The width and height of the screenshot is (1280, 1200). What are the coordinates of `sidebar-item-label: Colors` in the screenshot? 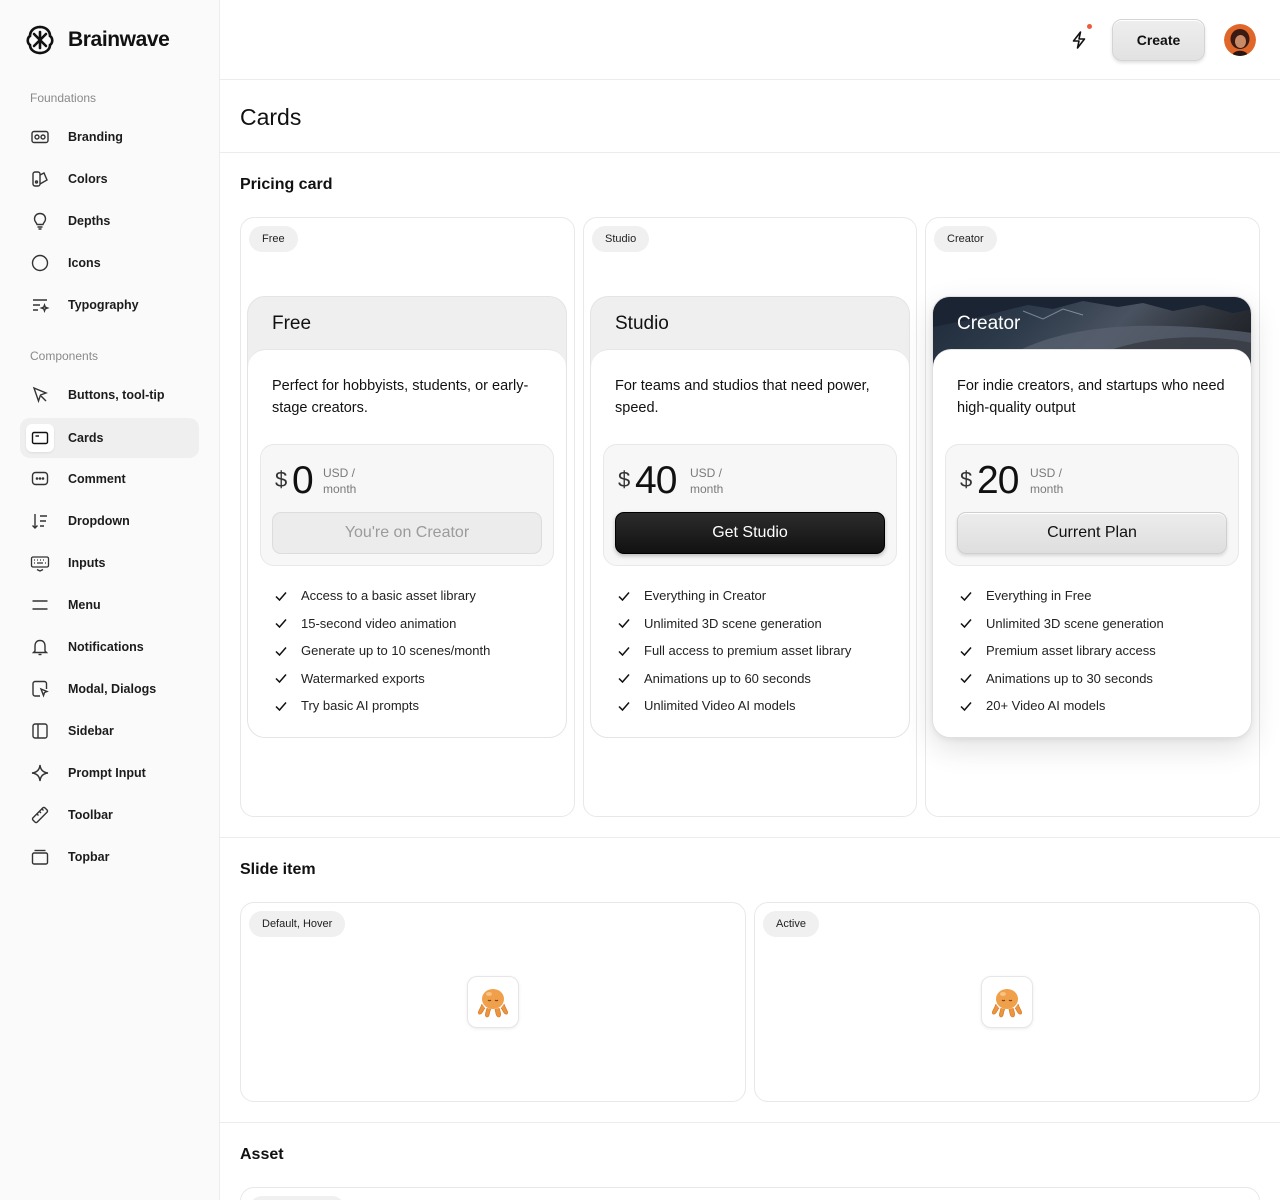 It's located at (88, 179).